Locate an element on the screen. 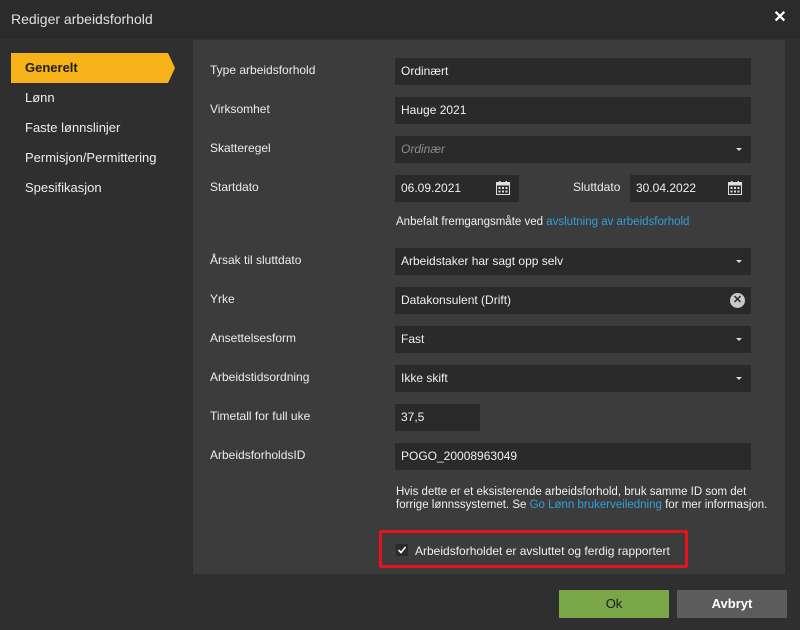 The height and width of the screenshot is (630, 800). startdato-label: Startdato is located at coordinates (234, 187).